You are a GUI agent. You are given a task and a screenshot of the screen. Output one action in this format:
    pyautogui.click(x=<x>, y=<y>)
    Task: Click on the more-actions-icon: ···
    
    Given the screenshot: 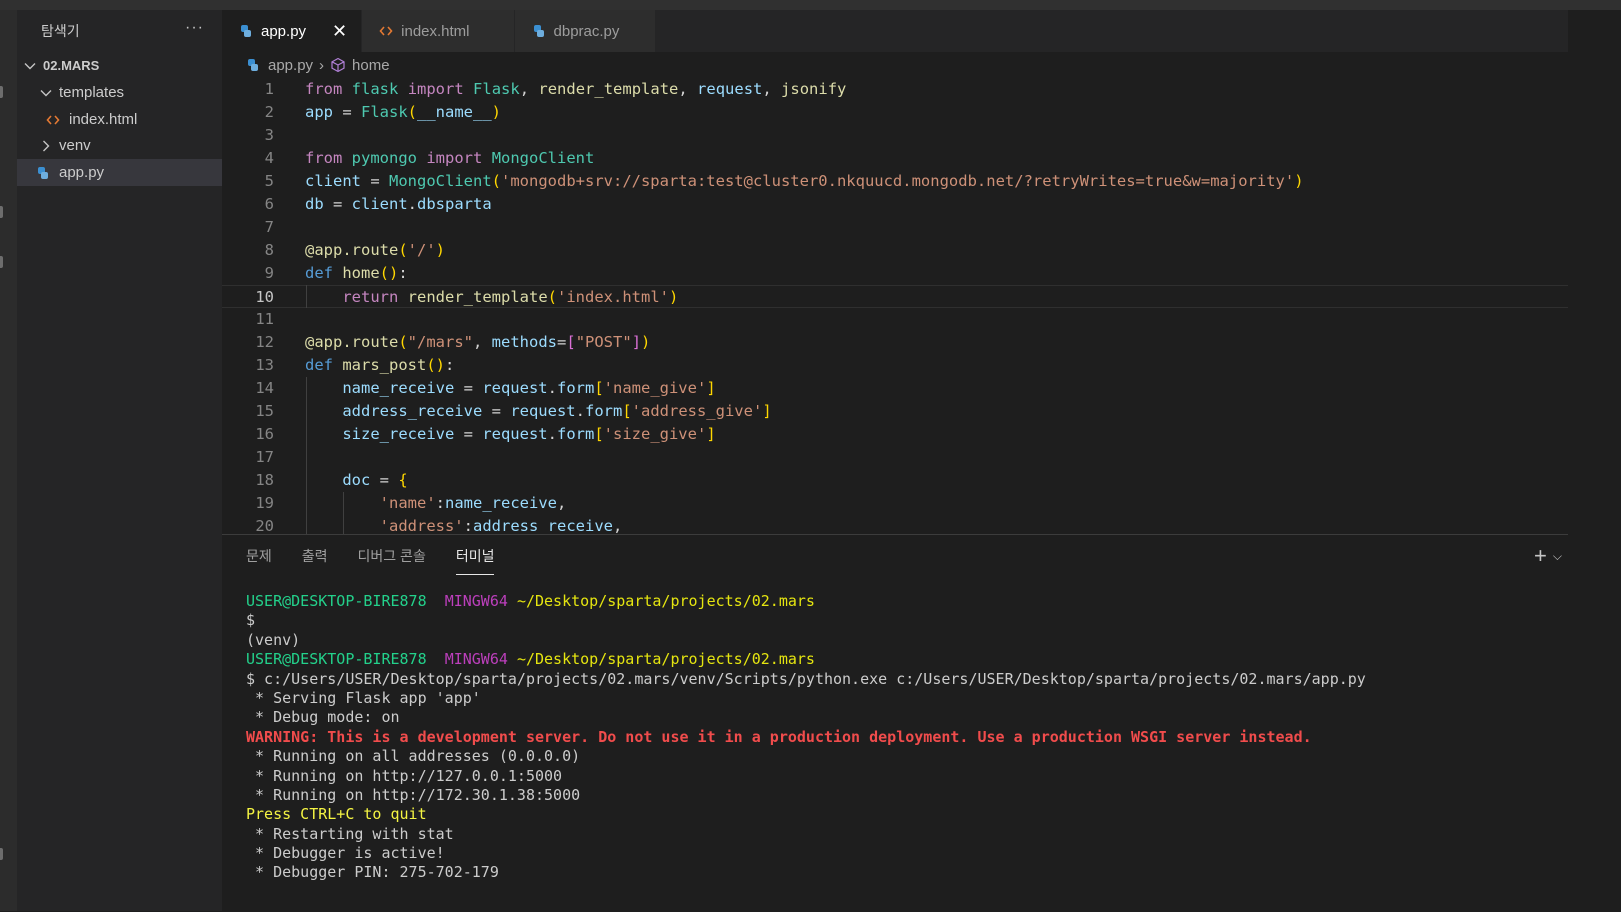 What is the action you would take?
    pyautogui.click(x=194, y=28)
    